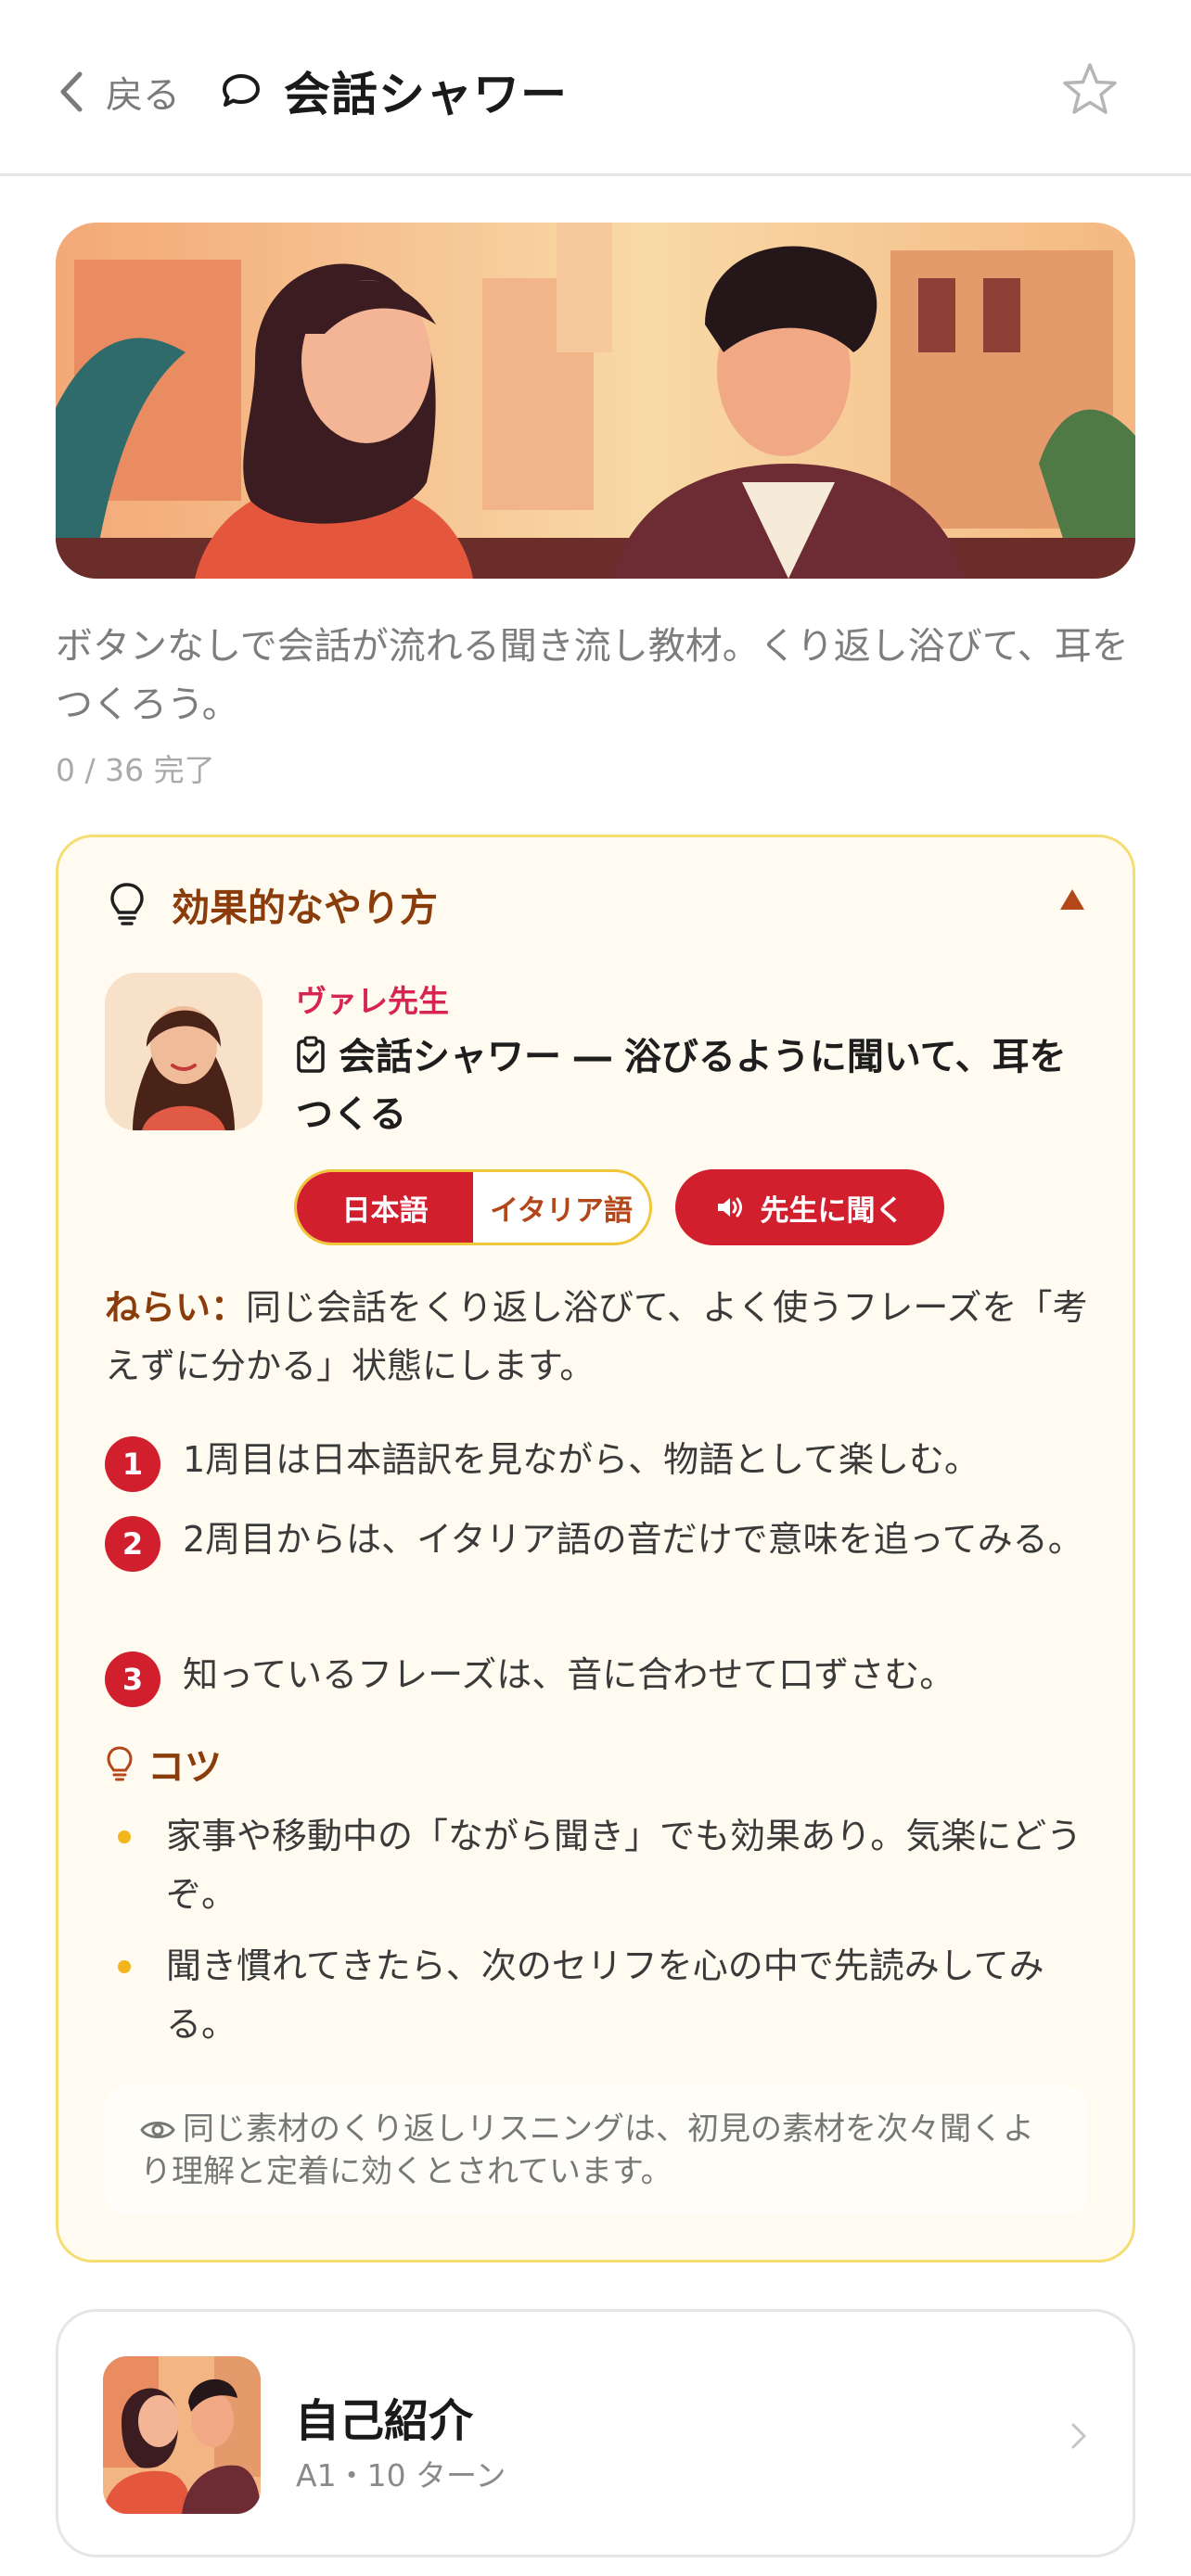 This screenshot has width=1191, height=2576. What do you see at coordinates (581, 1459) in the screenshot?
I see `step-text: 1周目は日本語訳を見ながら、物語として楽しむ。` at bounding box center [581, 1459].